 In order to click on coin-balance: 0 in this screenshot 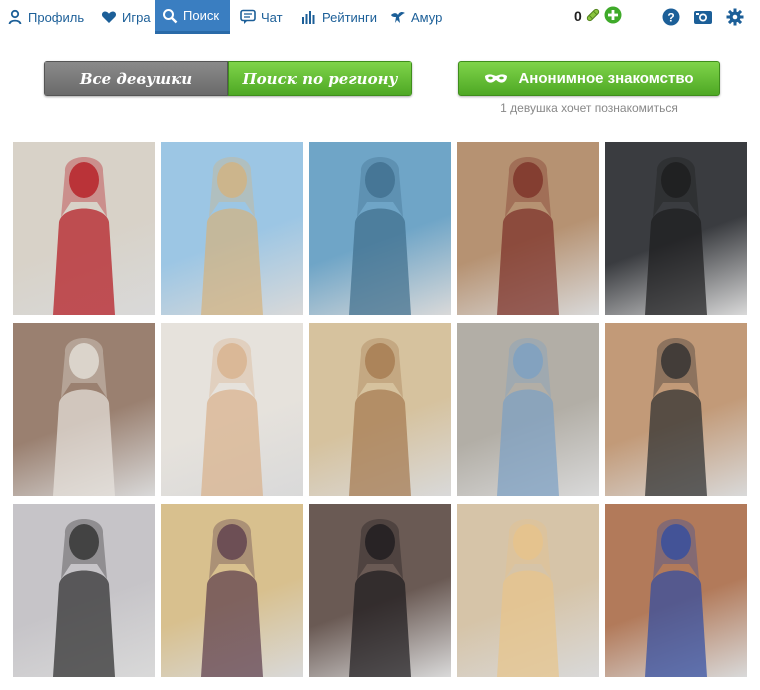, I will do `click(598, 16)`.